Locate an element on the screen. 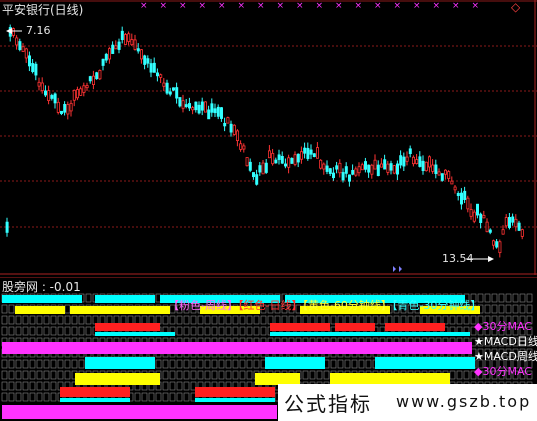 The image size is (537, 421). scroll-widget: ◇ is located at coordinates (515, 7).